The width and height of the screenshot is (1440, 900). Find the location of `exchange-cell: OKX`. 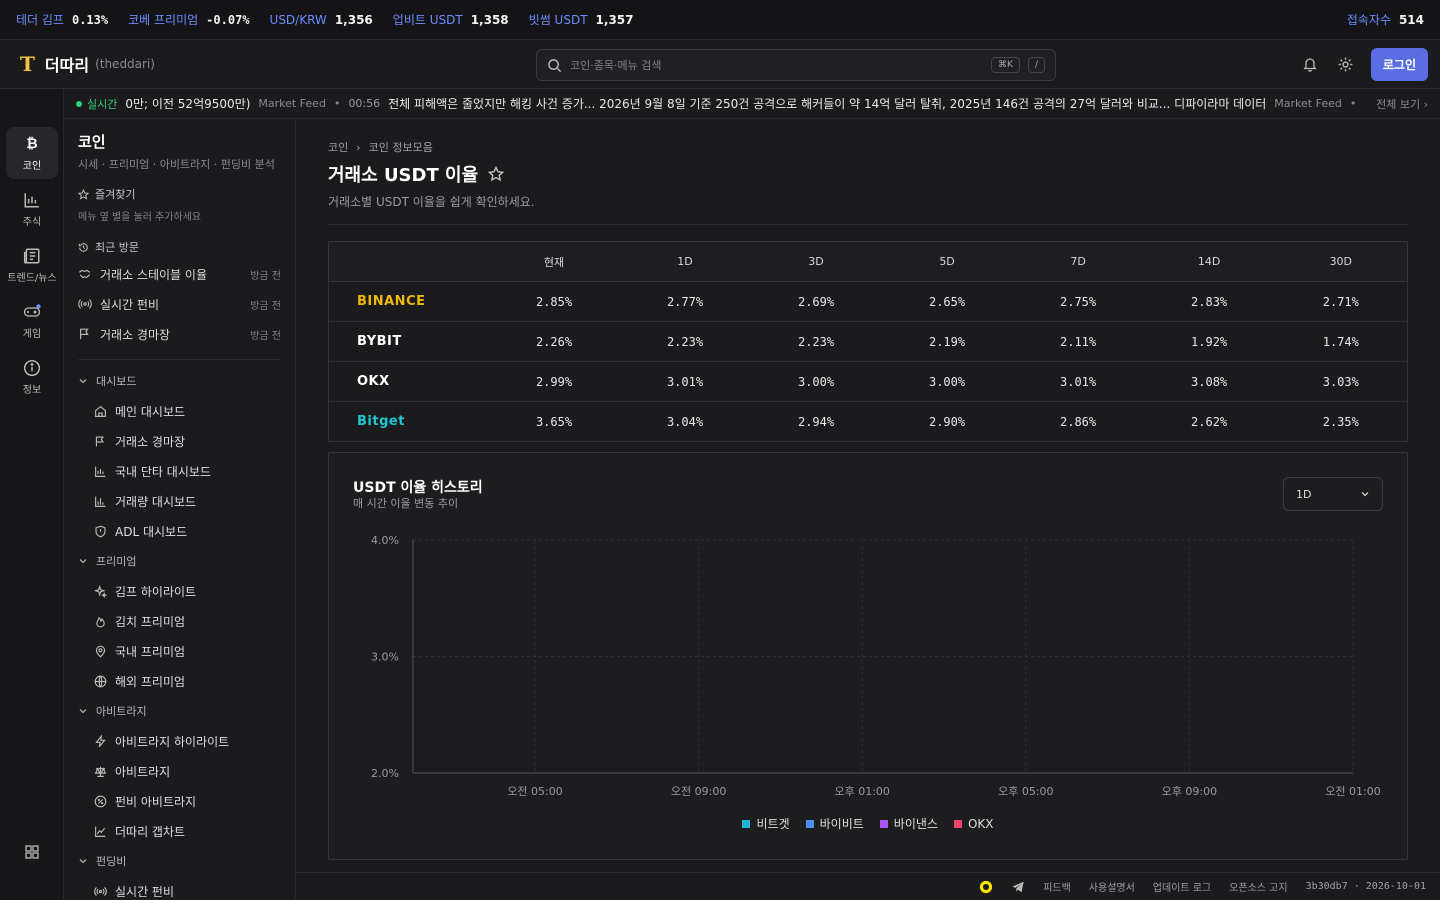

exchange-cell: OKX is located at coordinates (408, 381).